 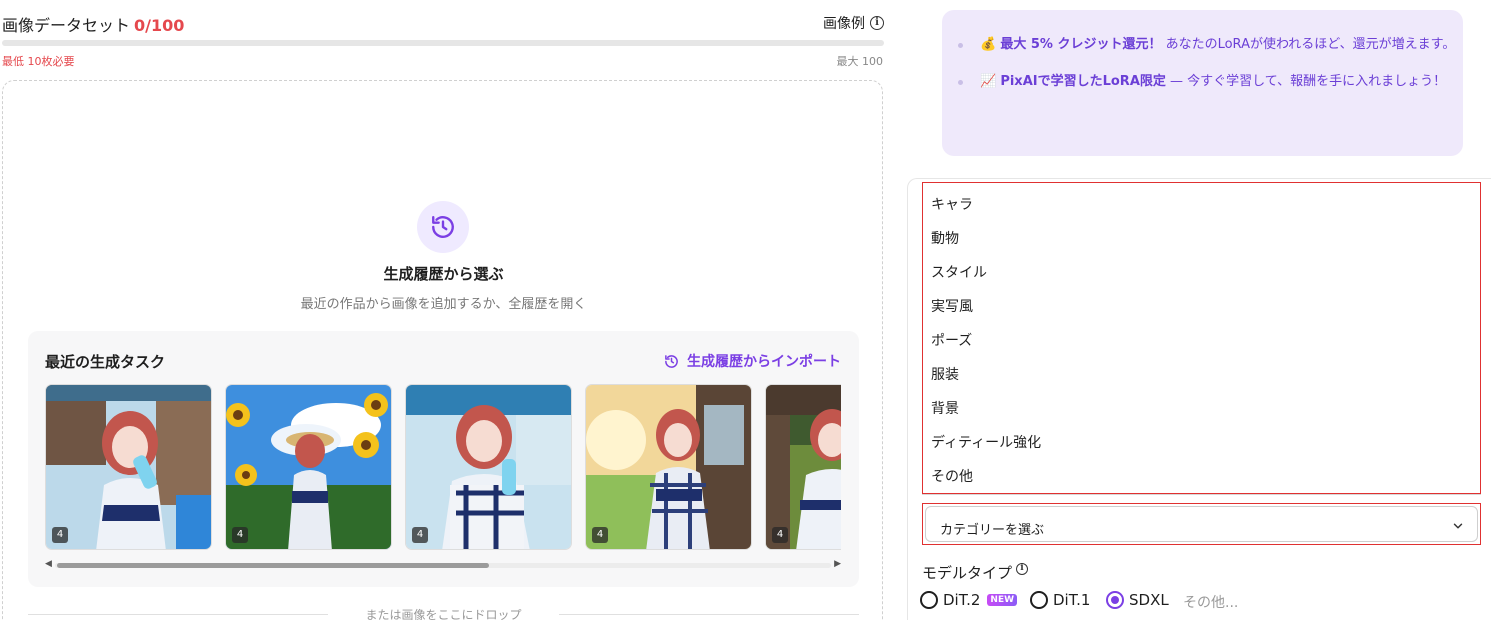 I want to click on chevron-down-icon, so click(x=1458, y=526).